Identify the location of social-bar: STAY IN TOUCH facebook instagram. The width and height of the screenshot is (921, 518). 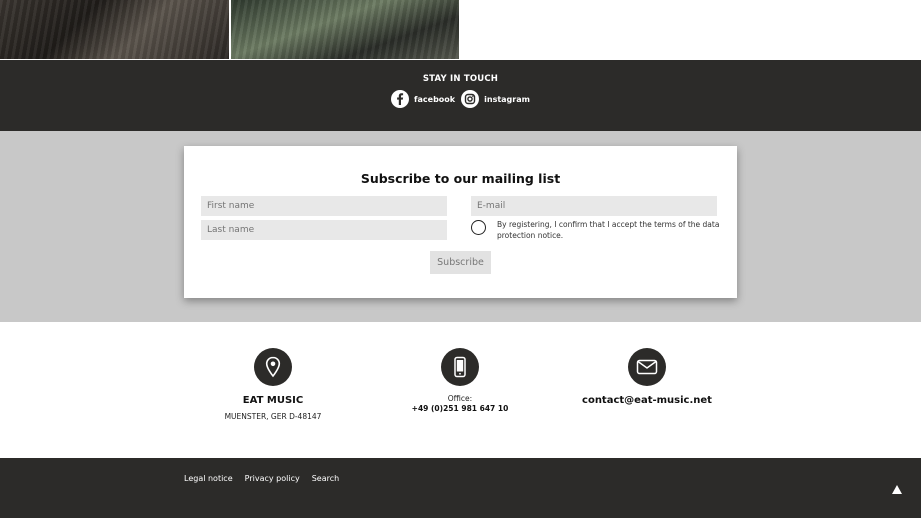
(460, 95).